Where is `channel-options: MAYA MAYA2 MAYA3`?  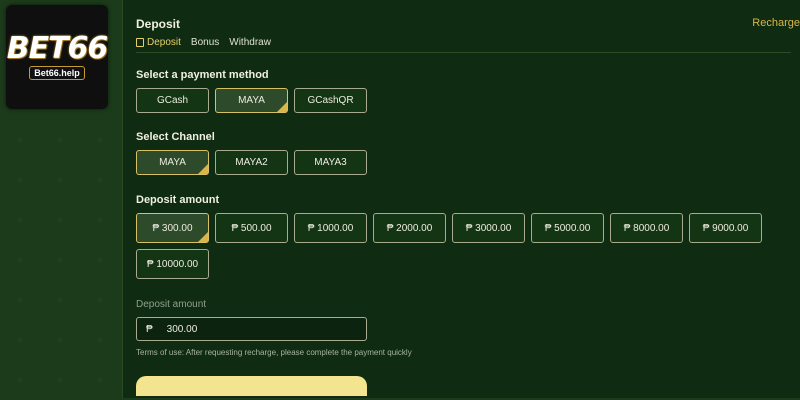
channel-options: MAYA MAYA2 MAYA3 is located at coordinates (251, 162).